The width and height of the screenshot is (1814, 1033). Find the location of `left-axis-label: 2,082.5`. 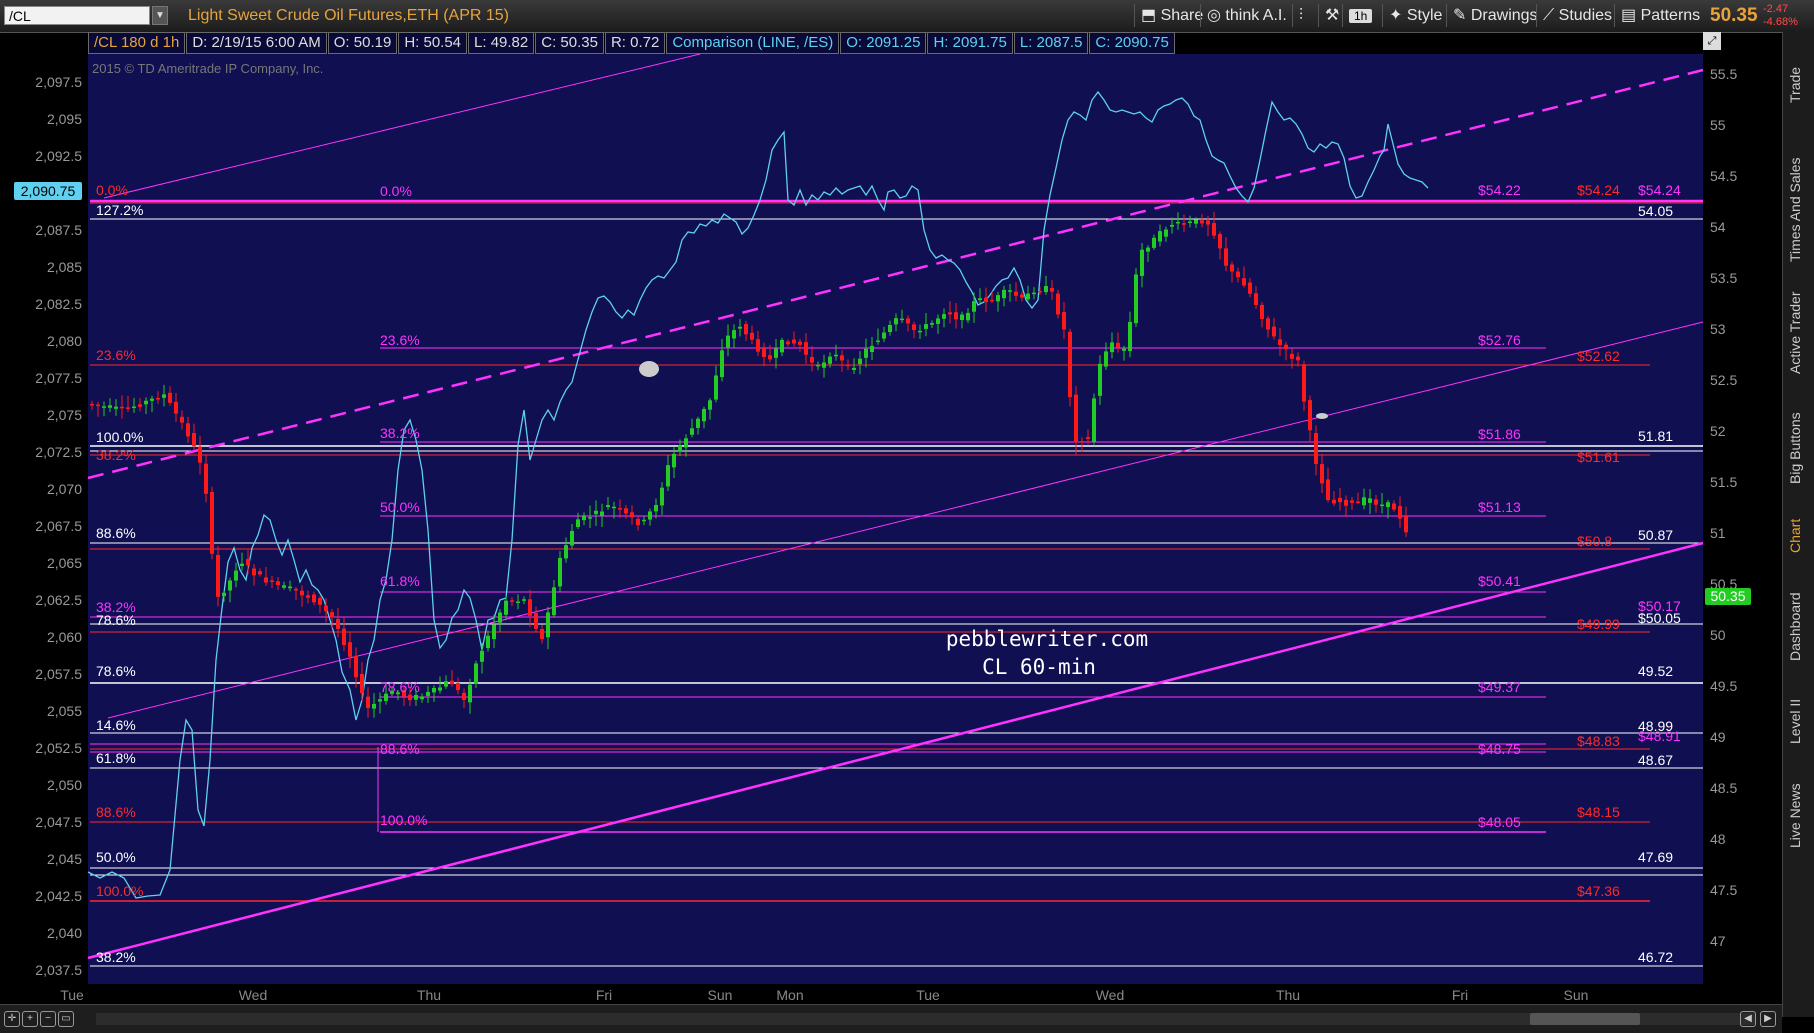

left-axis-label: 2,082.5 is located at coordinates (58, 304).